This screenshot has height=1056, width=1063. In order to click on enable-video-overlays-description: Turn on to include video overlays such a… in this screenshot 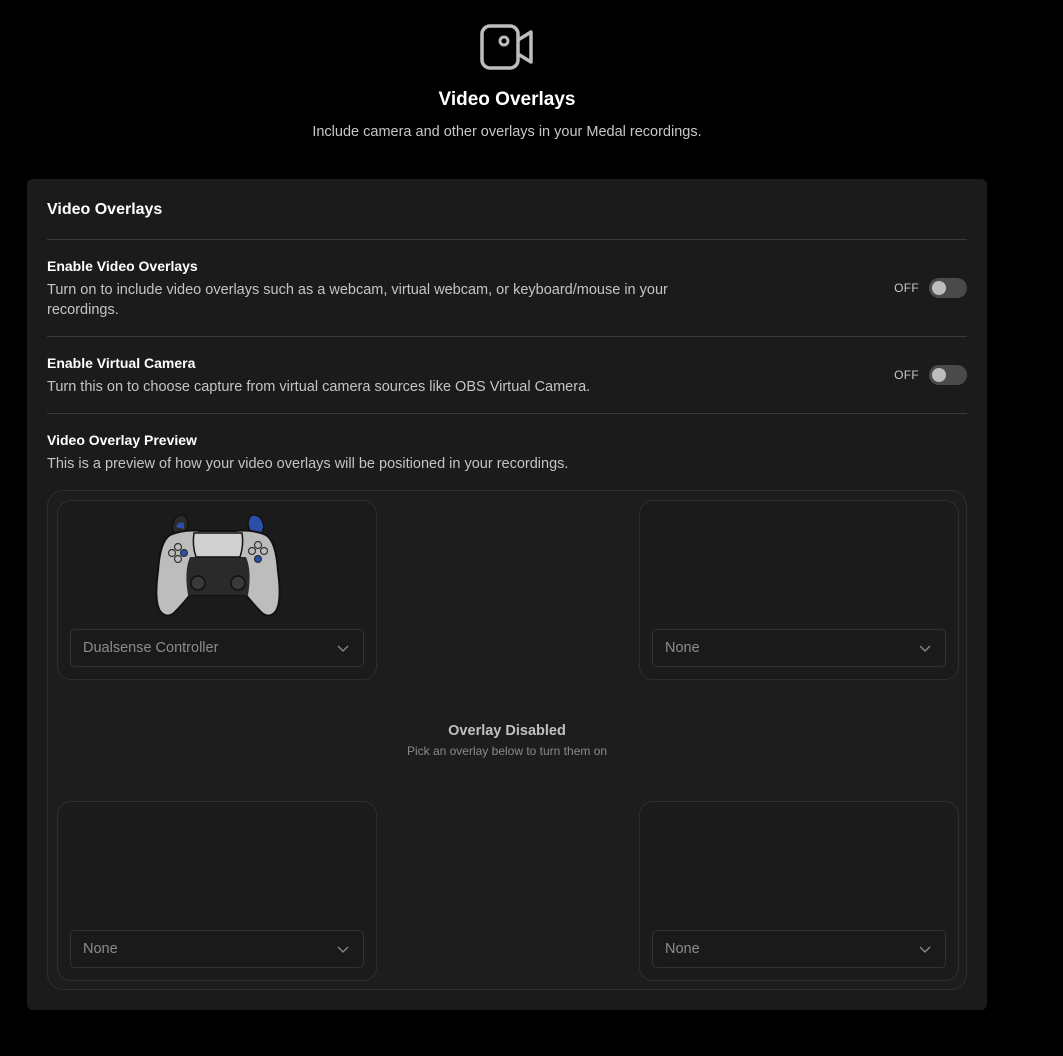, I will do `click(357, 300)`.